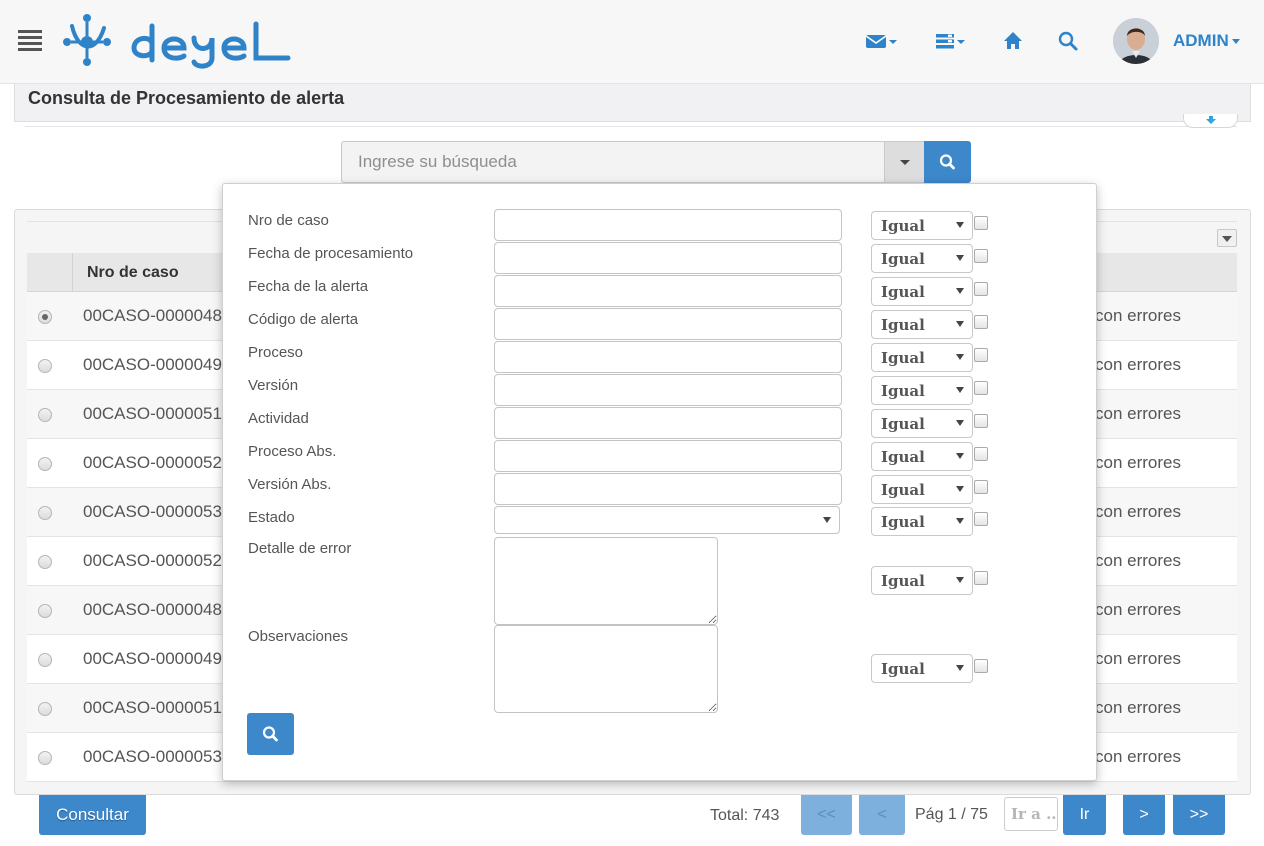 Image resolution: width=1264 pixels, height=846 pixels. Describe the element at coordinates (1014, 41) in the screenshot. I see `home-icon` at that location.